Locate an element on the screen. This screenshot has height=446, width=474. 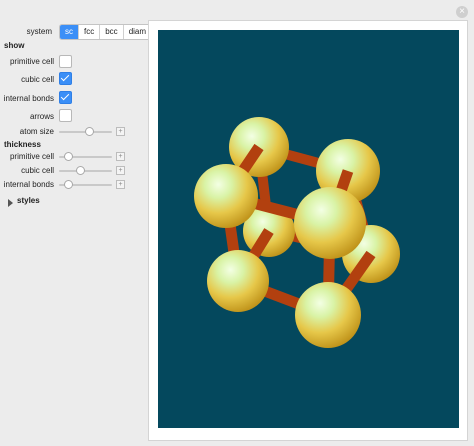
atom-size-slider is located at coordinates (85, 131).